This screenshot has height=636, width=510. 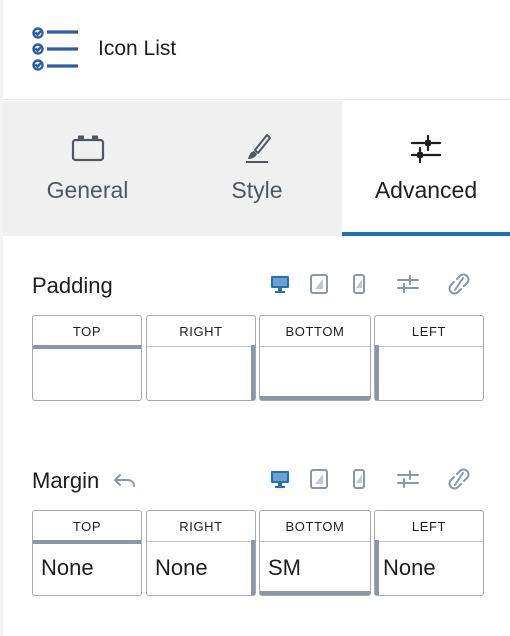 What do you see at coordinates (125, 480) in the screenshot?
I see `reset-undo-icon` at bounding box center [125, 480].